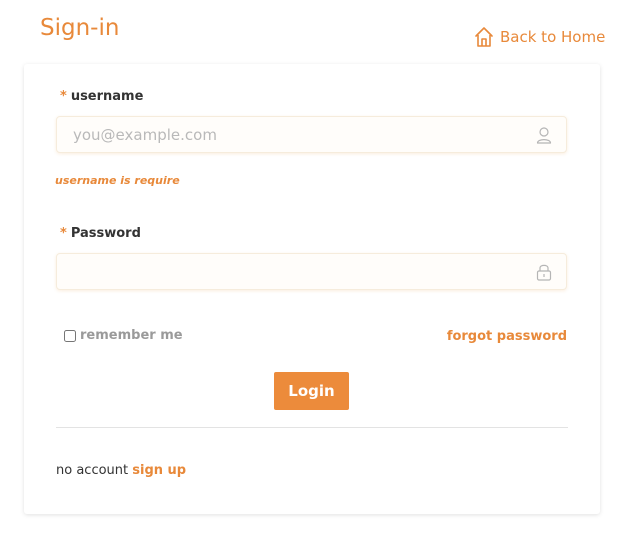 Image resolution: width=639 pixels, height=549 pixels. Describe the element at coordinates (311, 391) in the screenshot. I see `login-button: Login` at that location.